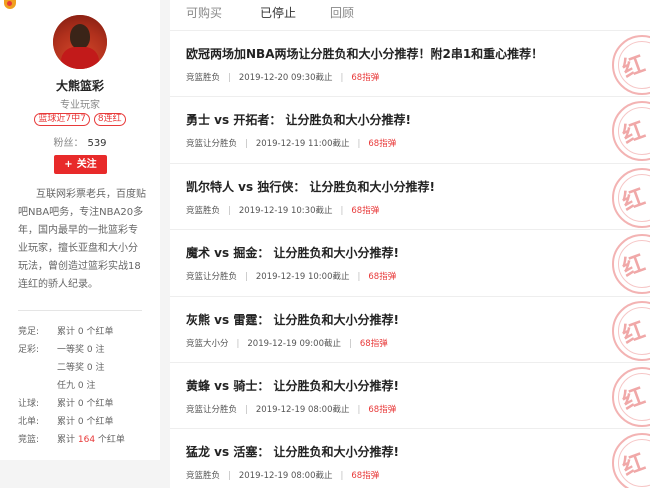  I want to click on profile-badges: 篮球近7中7 8连红, so click(80, 119).